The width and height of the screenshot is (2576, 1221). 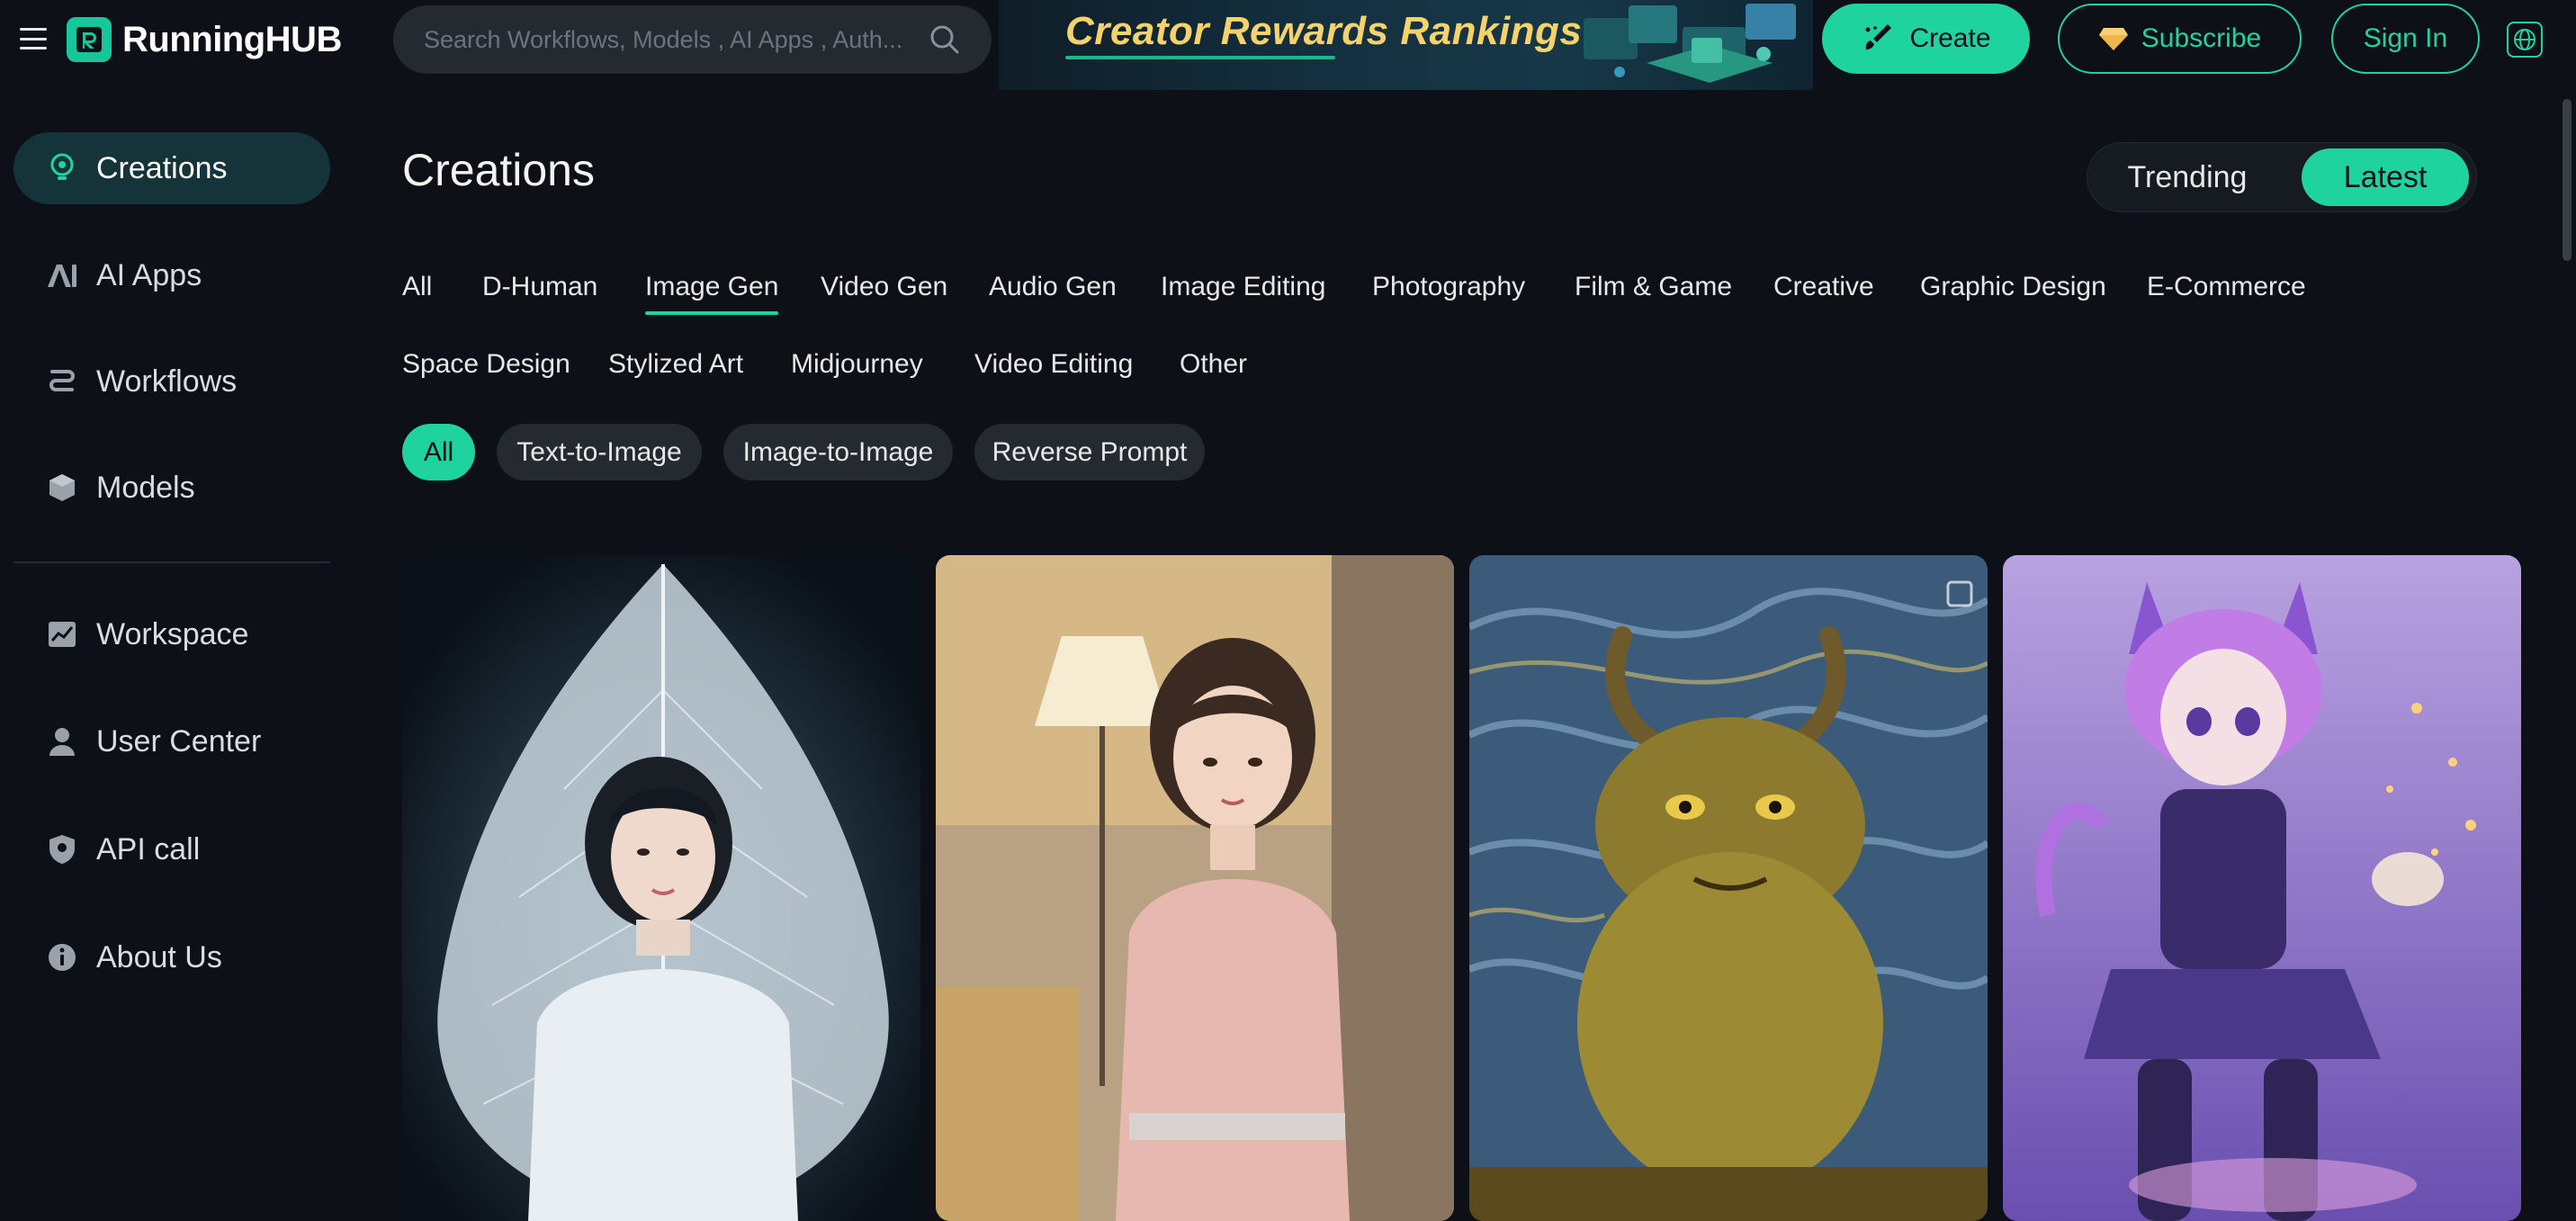 What do you see at coordinates (486, 365) in the screenshot?
I see `tab-space-design: Space Design` at bounding box center [486, 365].